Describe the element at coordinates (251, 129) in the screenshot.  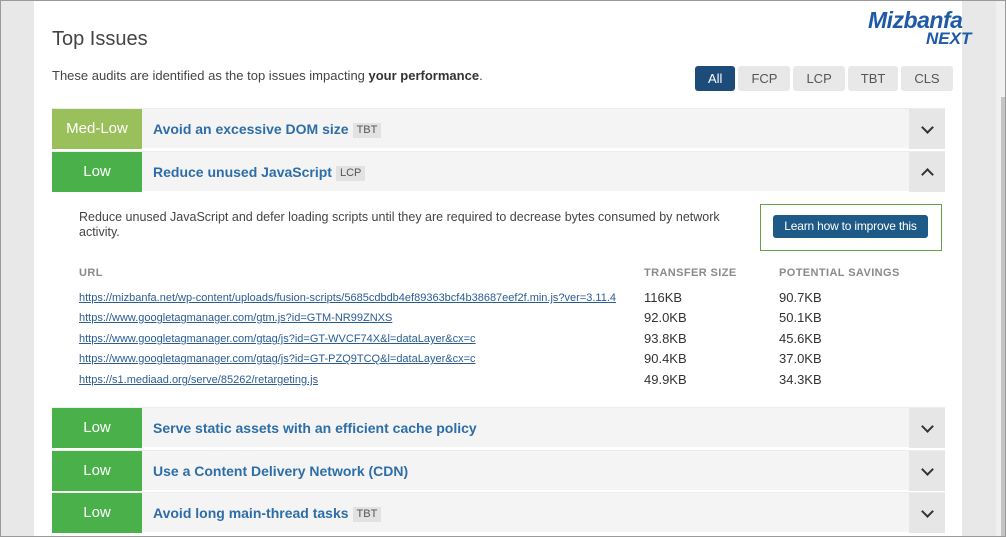
I see `issue-title-text: Avoid an excessive DOM size` at that location.